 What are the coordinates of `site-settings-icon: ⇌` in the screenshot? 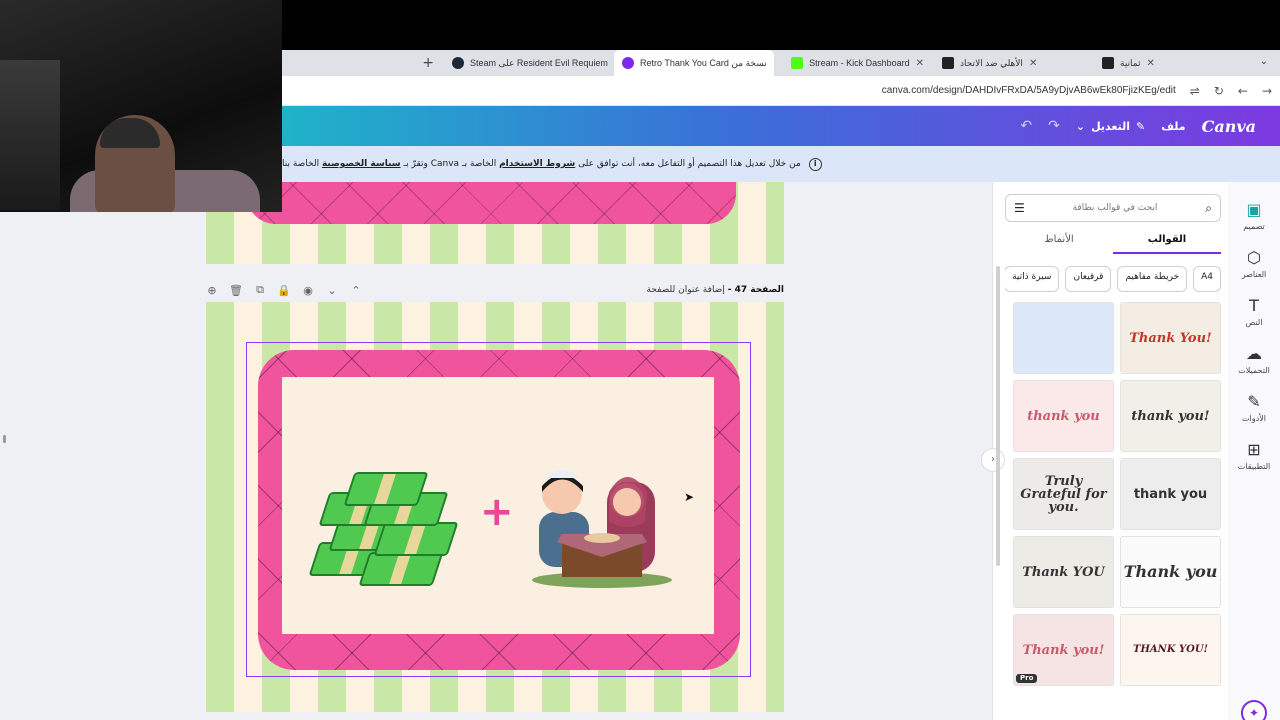 It's located at (1195, 91).